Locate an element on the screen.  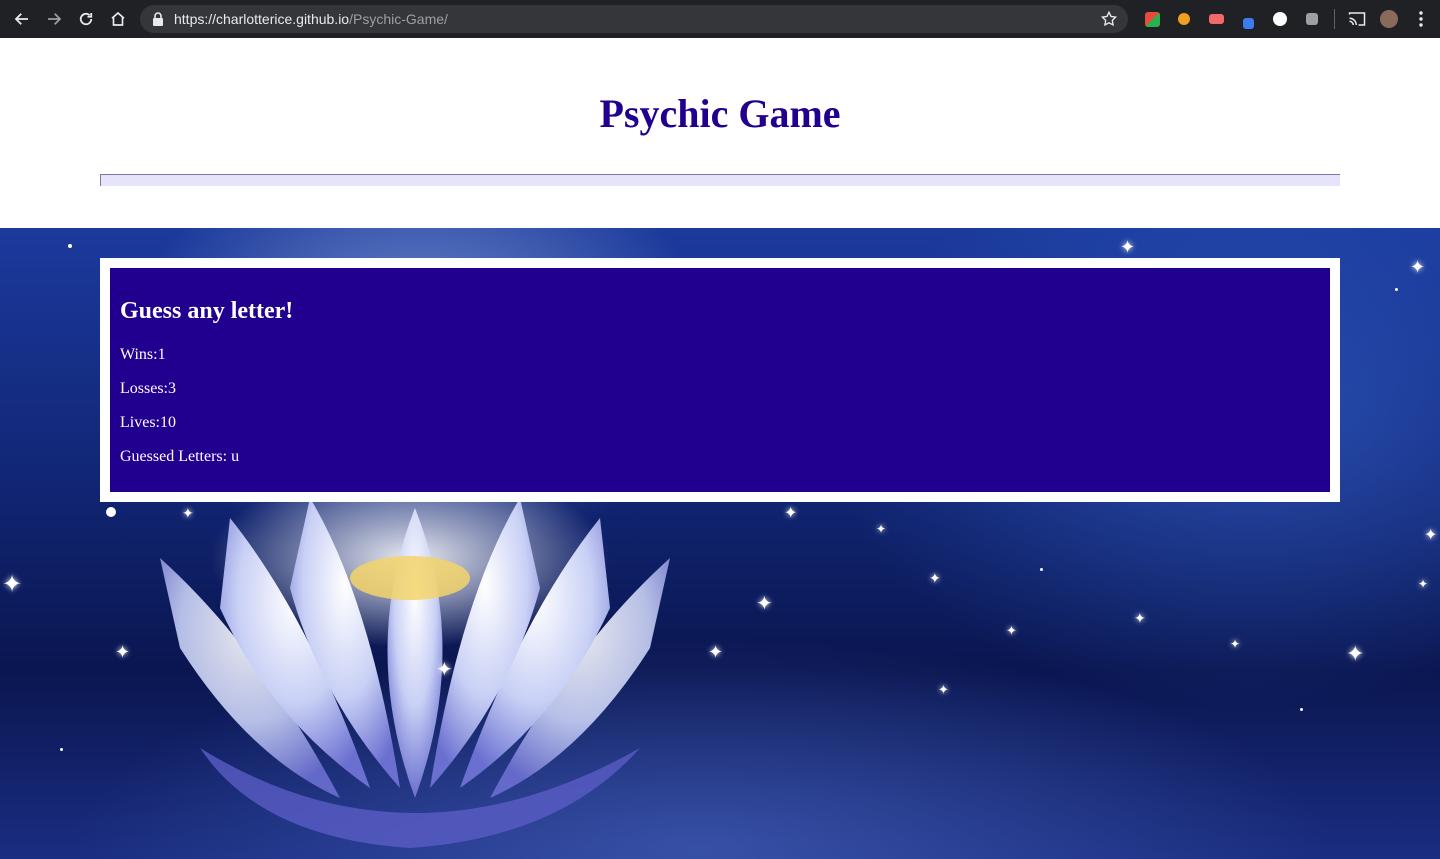
extensions-area is located at coordinates (1286, 19).